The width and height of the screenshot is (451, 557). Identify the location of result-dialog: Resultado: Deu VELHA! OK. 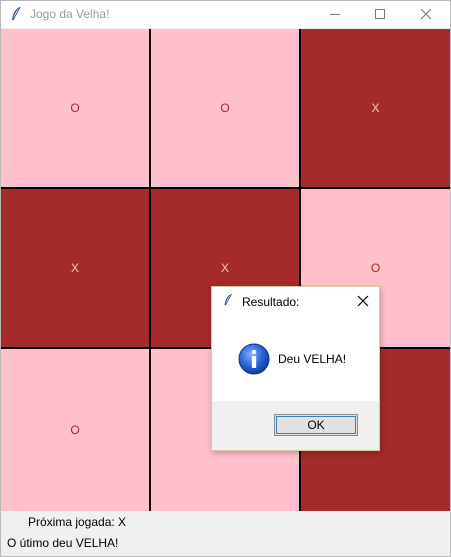
(295, 368).